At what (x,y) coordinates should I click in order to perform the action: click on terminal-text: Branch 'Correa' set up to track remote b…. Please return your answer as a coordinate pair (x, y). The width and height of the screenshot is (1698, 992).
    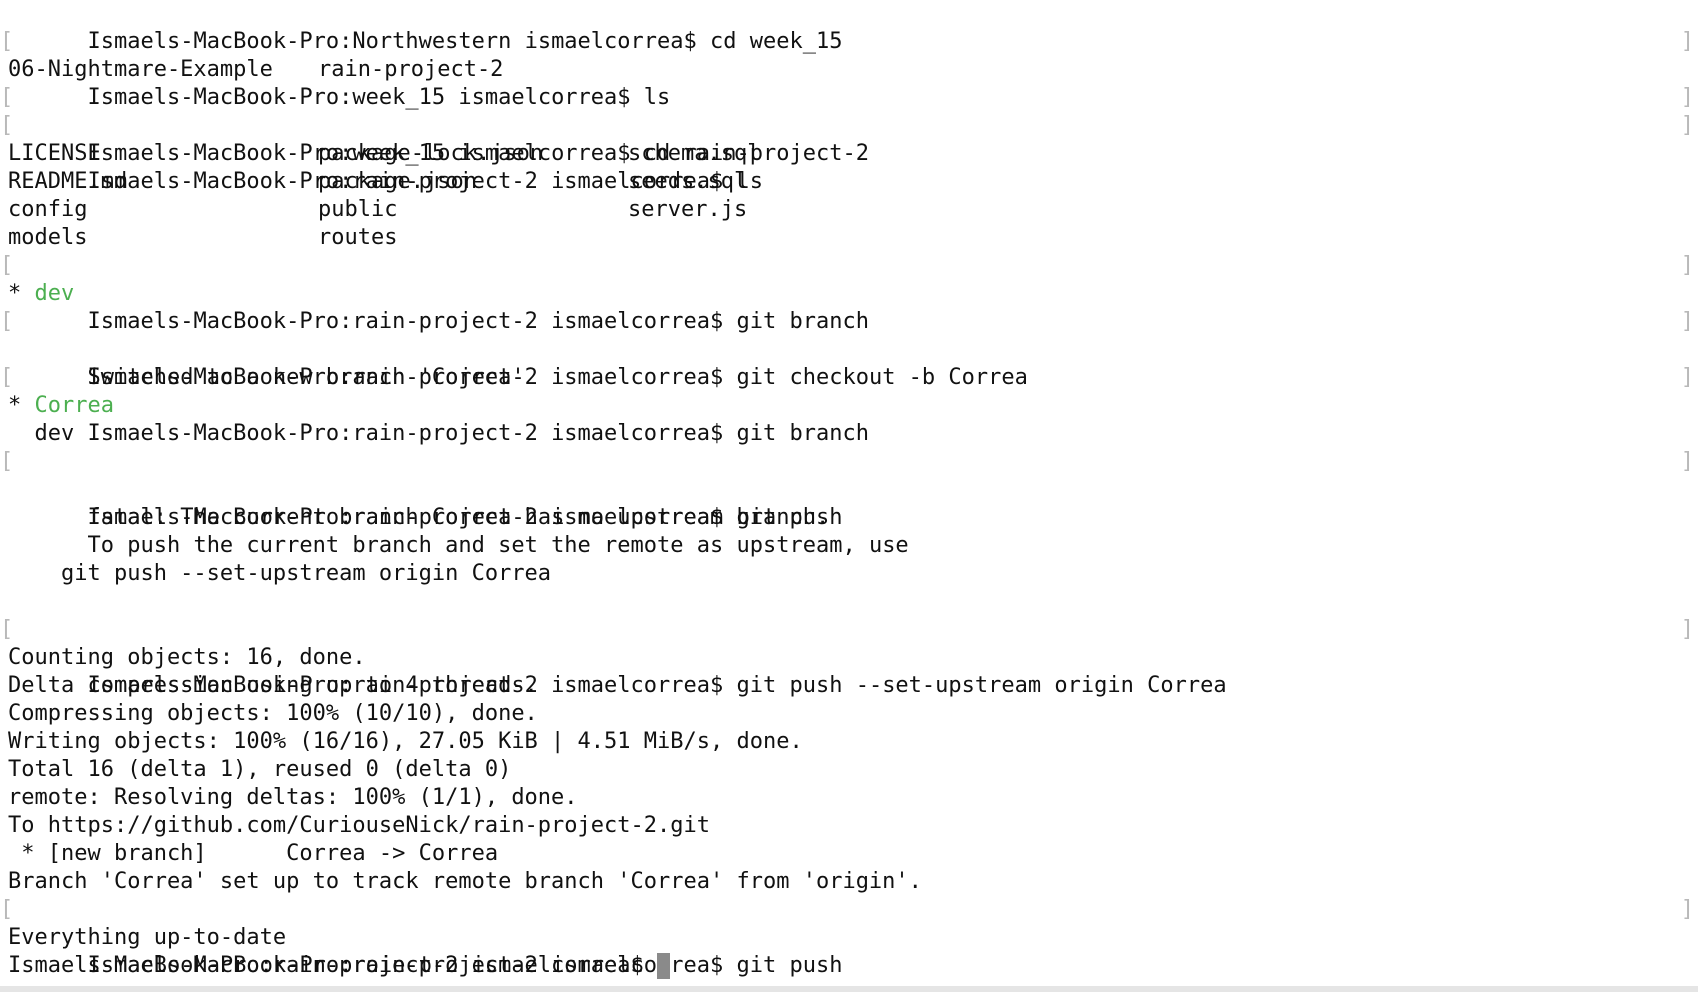
    Looking at the image, I should click on (465, 881).